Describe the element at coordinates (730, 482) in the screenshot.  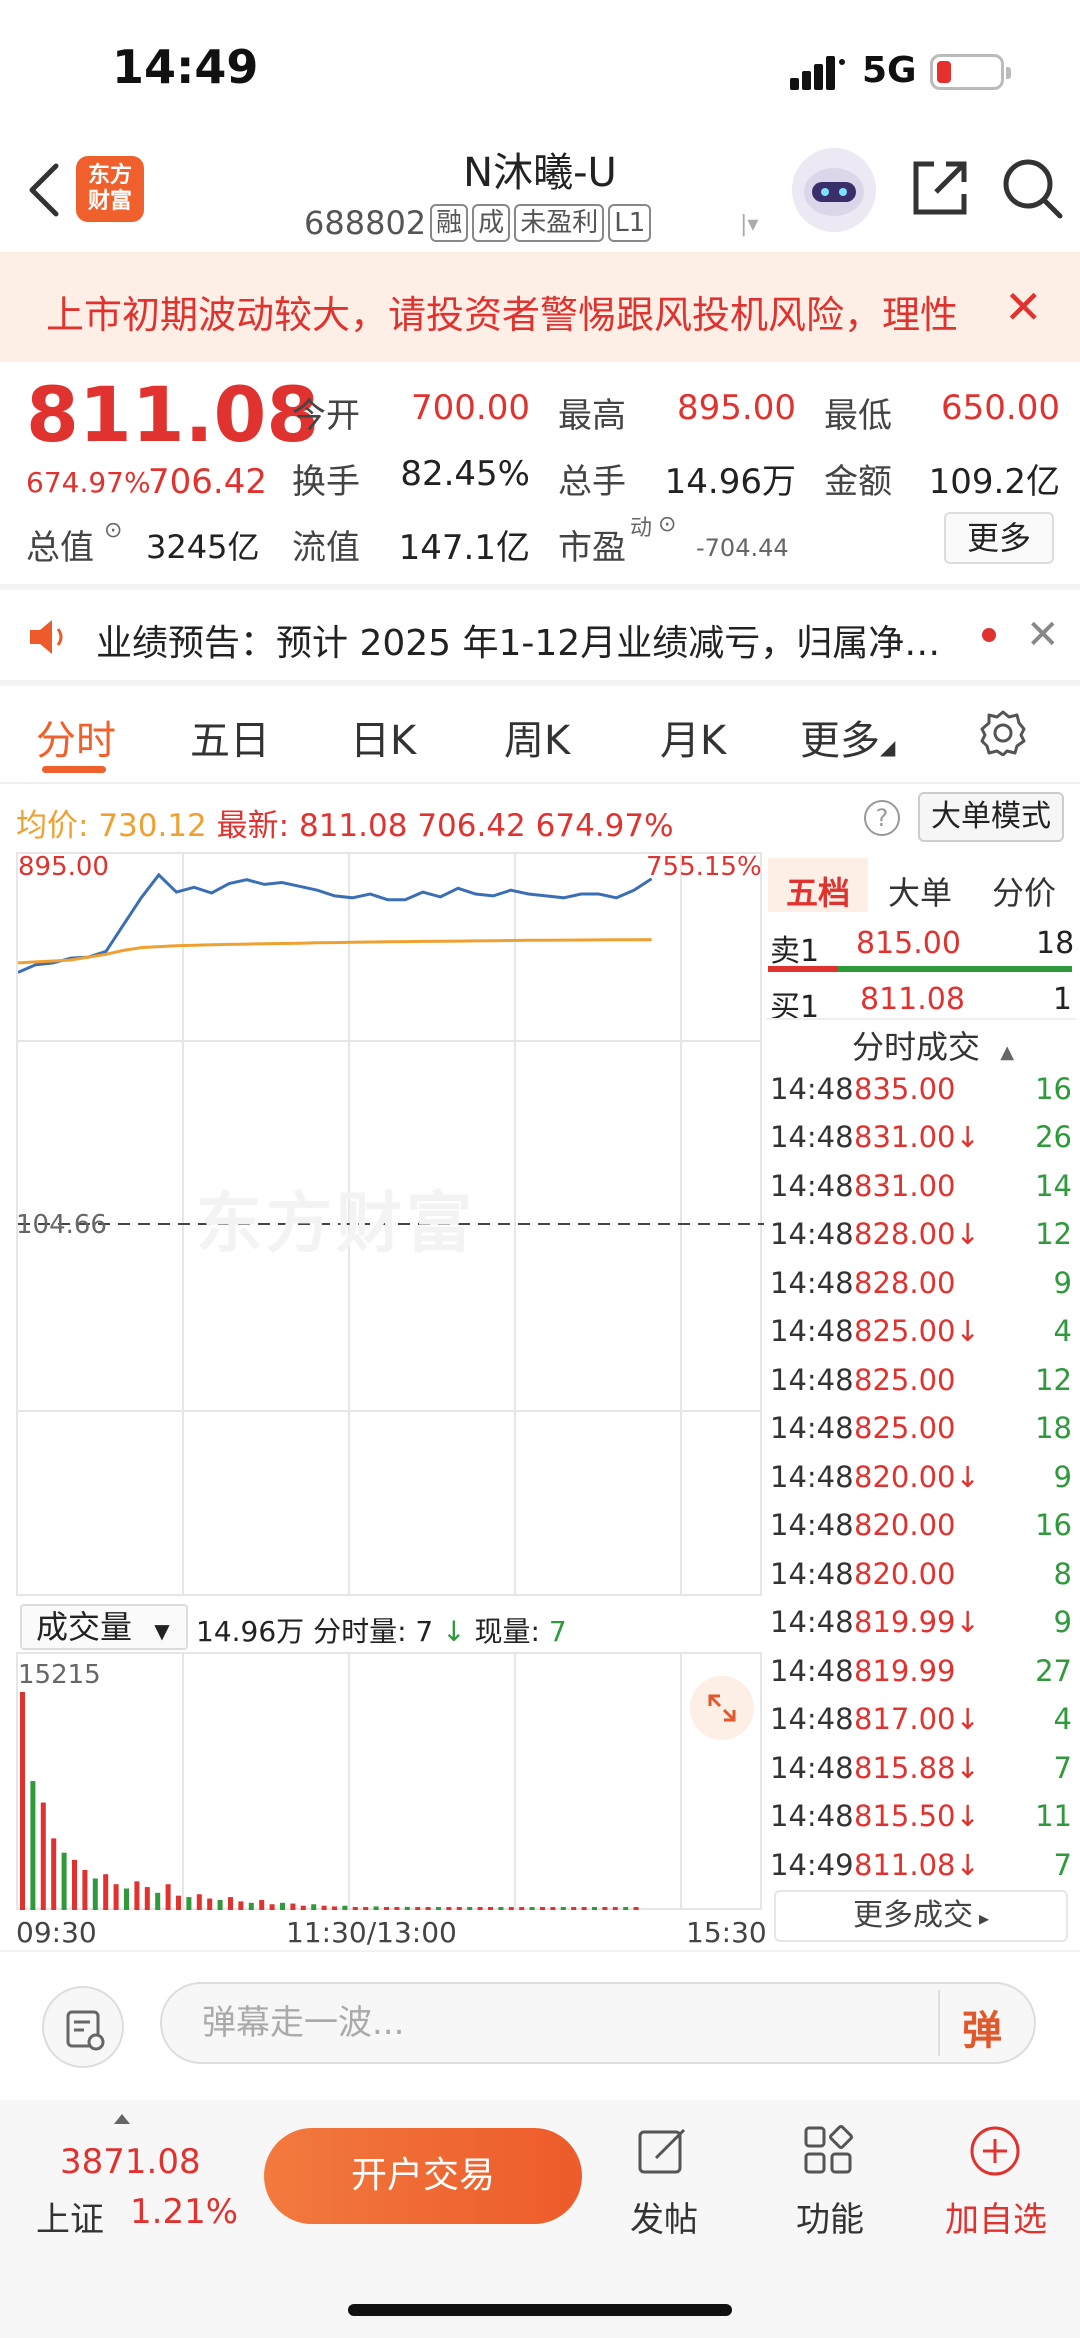
I see `volume-value: 14.96万` at that location.